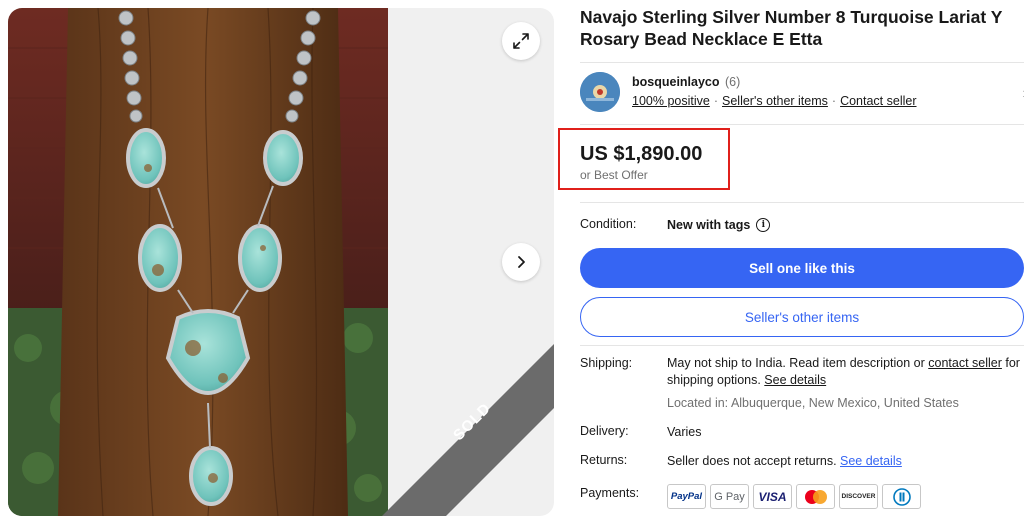 The image size is (1024, 524). What do you see at coordinates (802, 317) in the screenshot?
I see `seller-other-items-button: Seller's other items` at bounding box center [802, 317].